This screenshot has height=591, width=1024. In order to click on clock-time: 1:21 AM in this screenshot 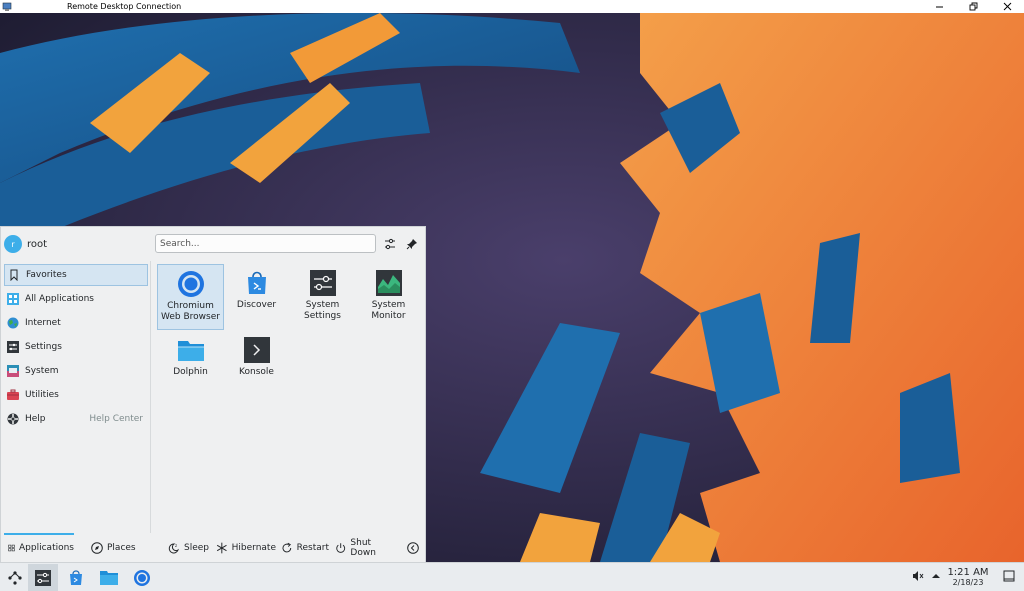, I will do `click(968, 572)`.